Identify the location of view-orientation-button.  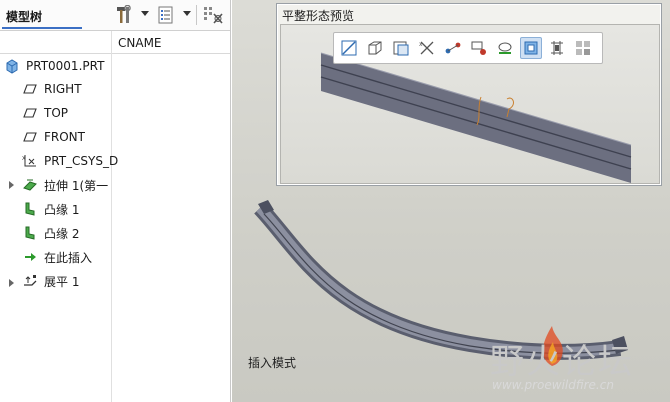
(375, 48).